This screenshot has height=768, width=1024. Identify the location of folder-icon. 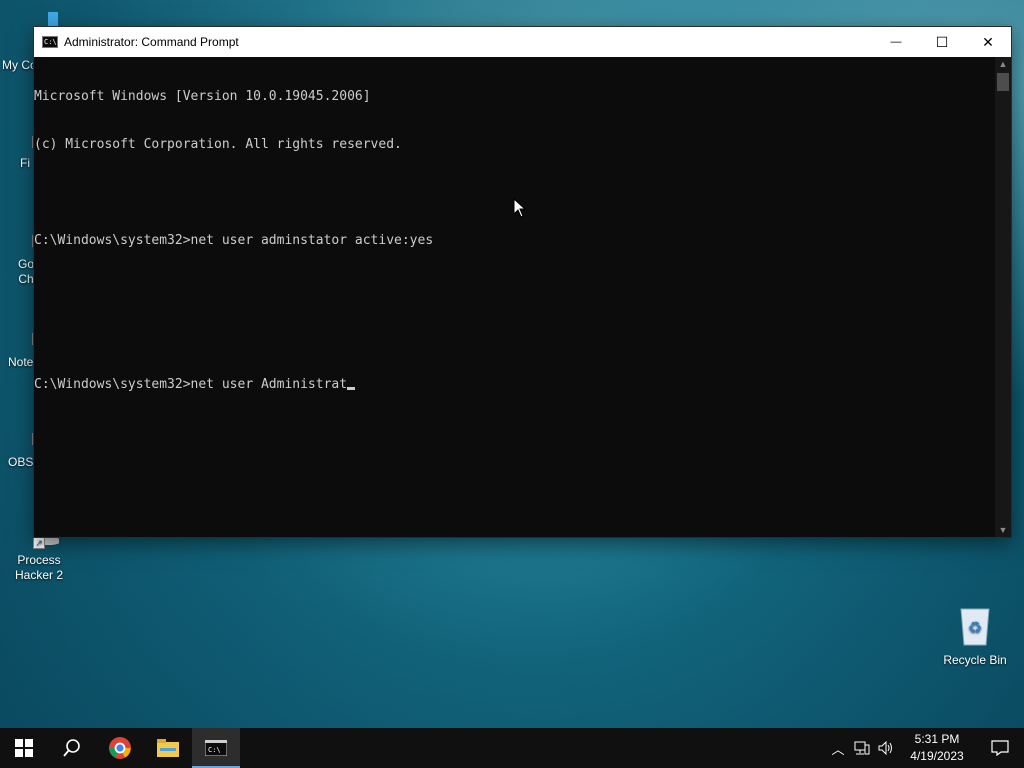
(168, 748).